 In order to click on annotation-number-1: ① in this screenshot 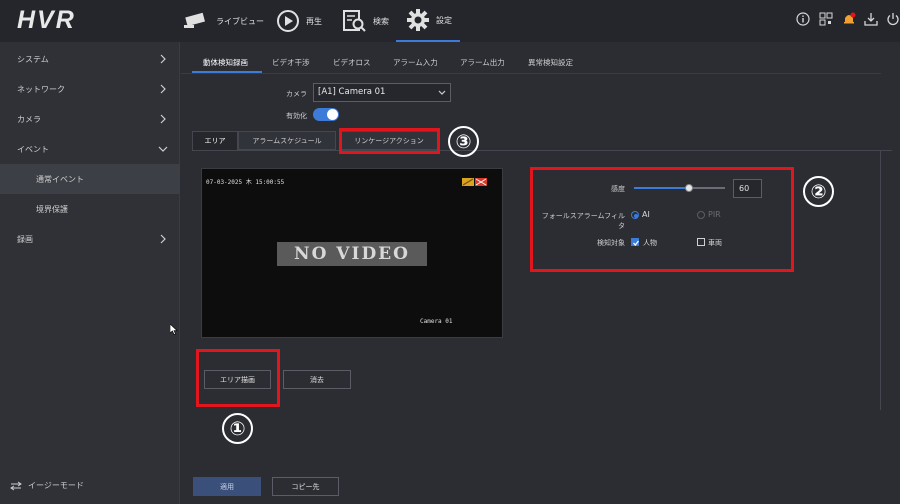, I will do `click(237, 428)`.